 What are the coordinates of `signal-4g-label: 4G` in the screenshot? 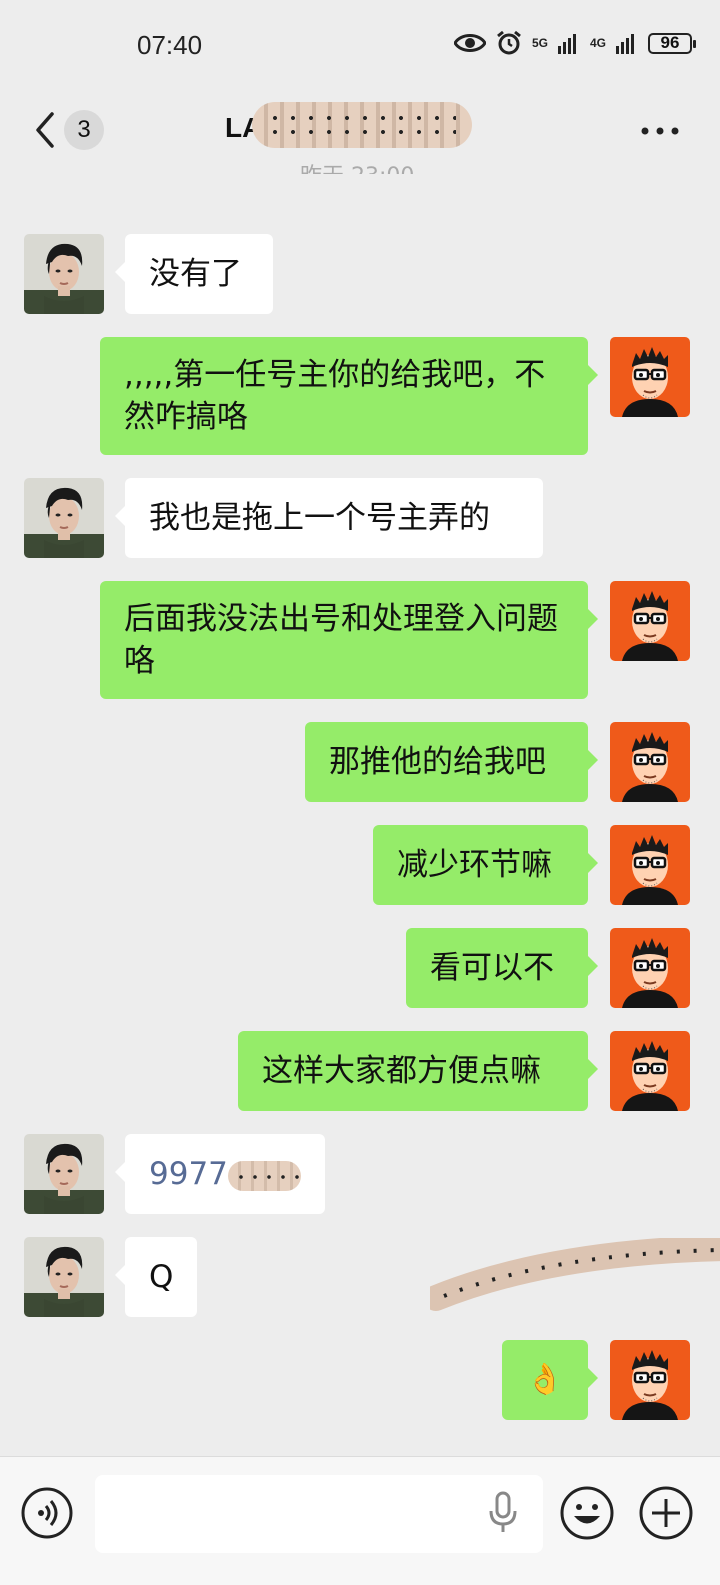 It's located at (597, 42).